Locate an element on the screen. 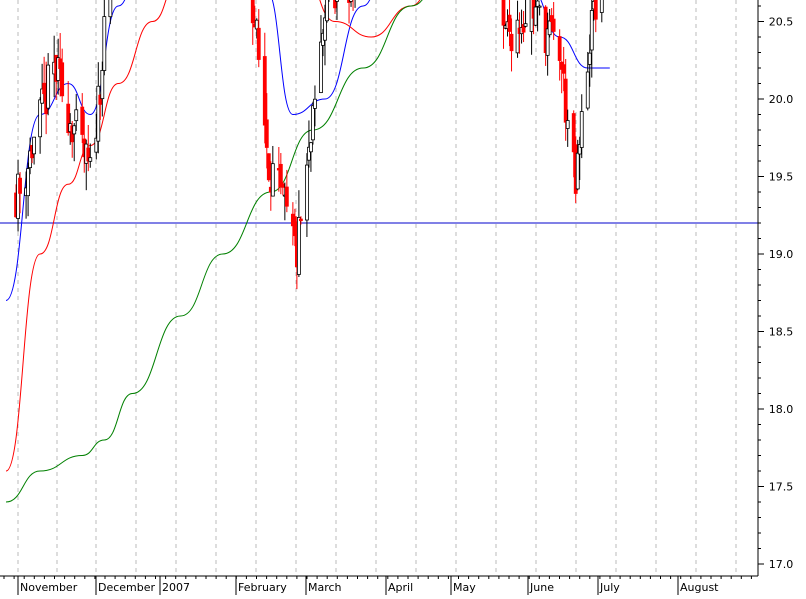  x-tick-label-2: 2007 is located at coordinates (176, 587).